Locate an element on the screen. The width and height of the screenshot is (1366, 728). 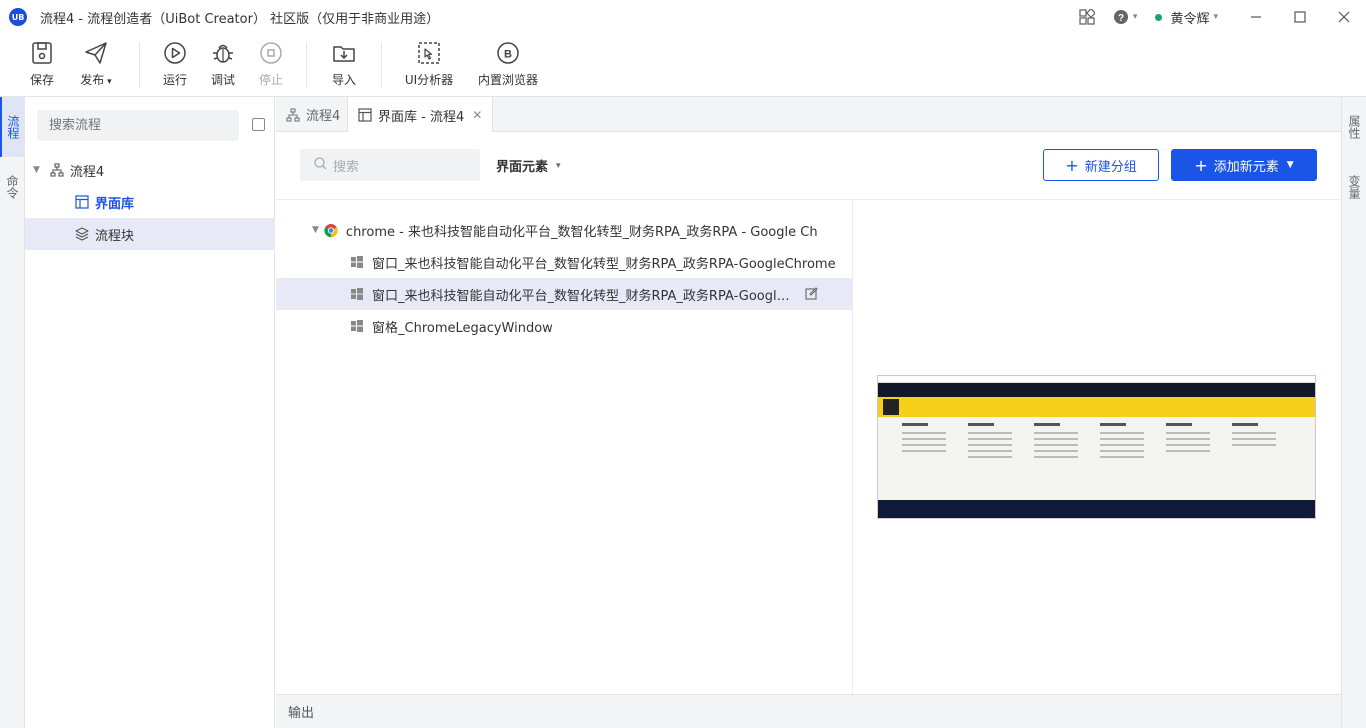
svg-text: B is located at coordinates (508, 55).